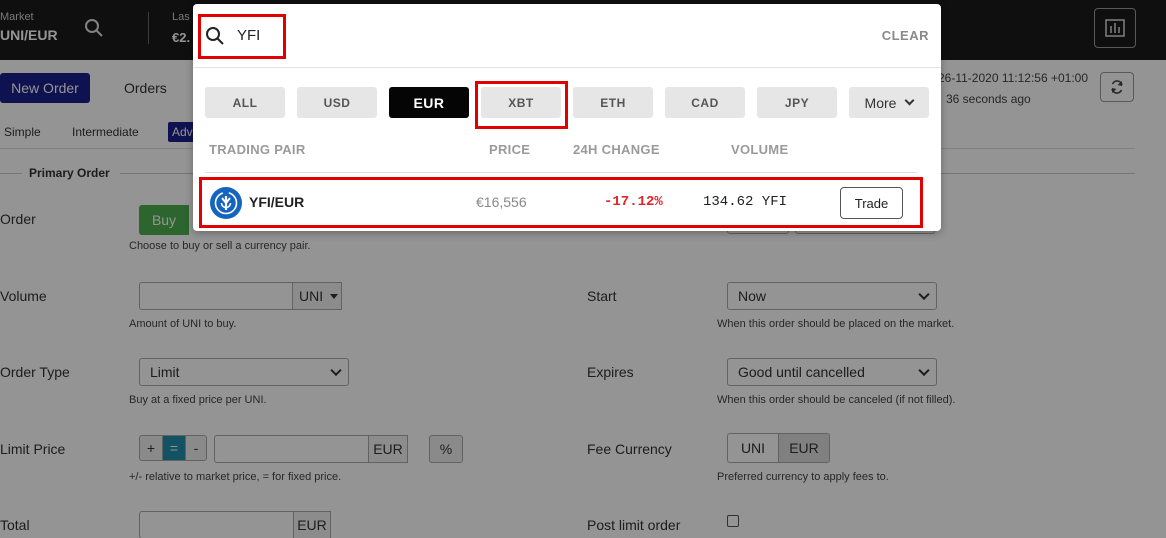 The image size is (1166, 538). I want to click on column-header-volume: VOLUME, so click(760, 149).